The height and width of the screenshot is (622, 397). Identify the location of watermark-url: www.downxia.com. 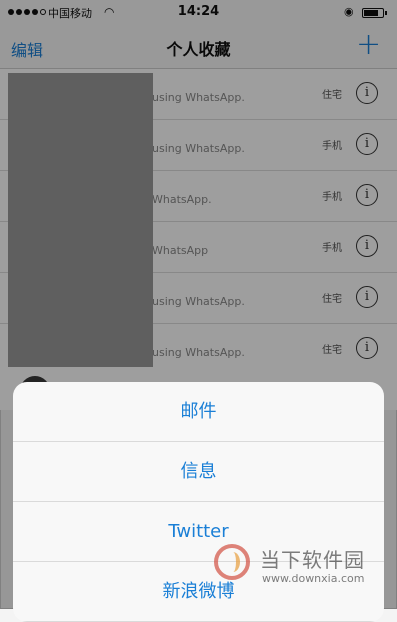
(313, 578).